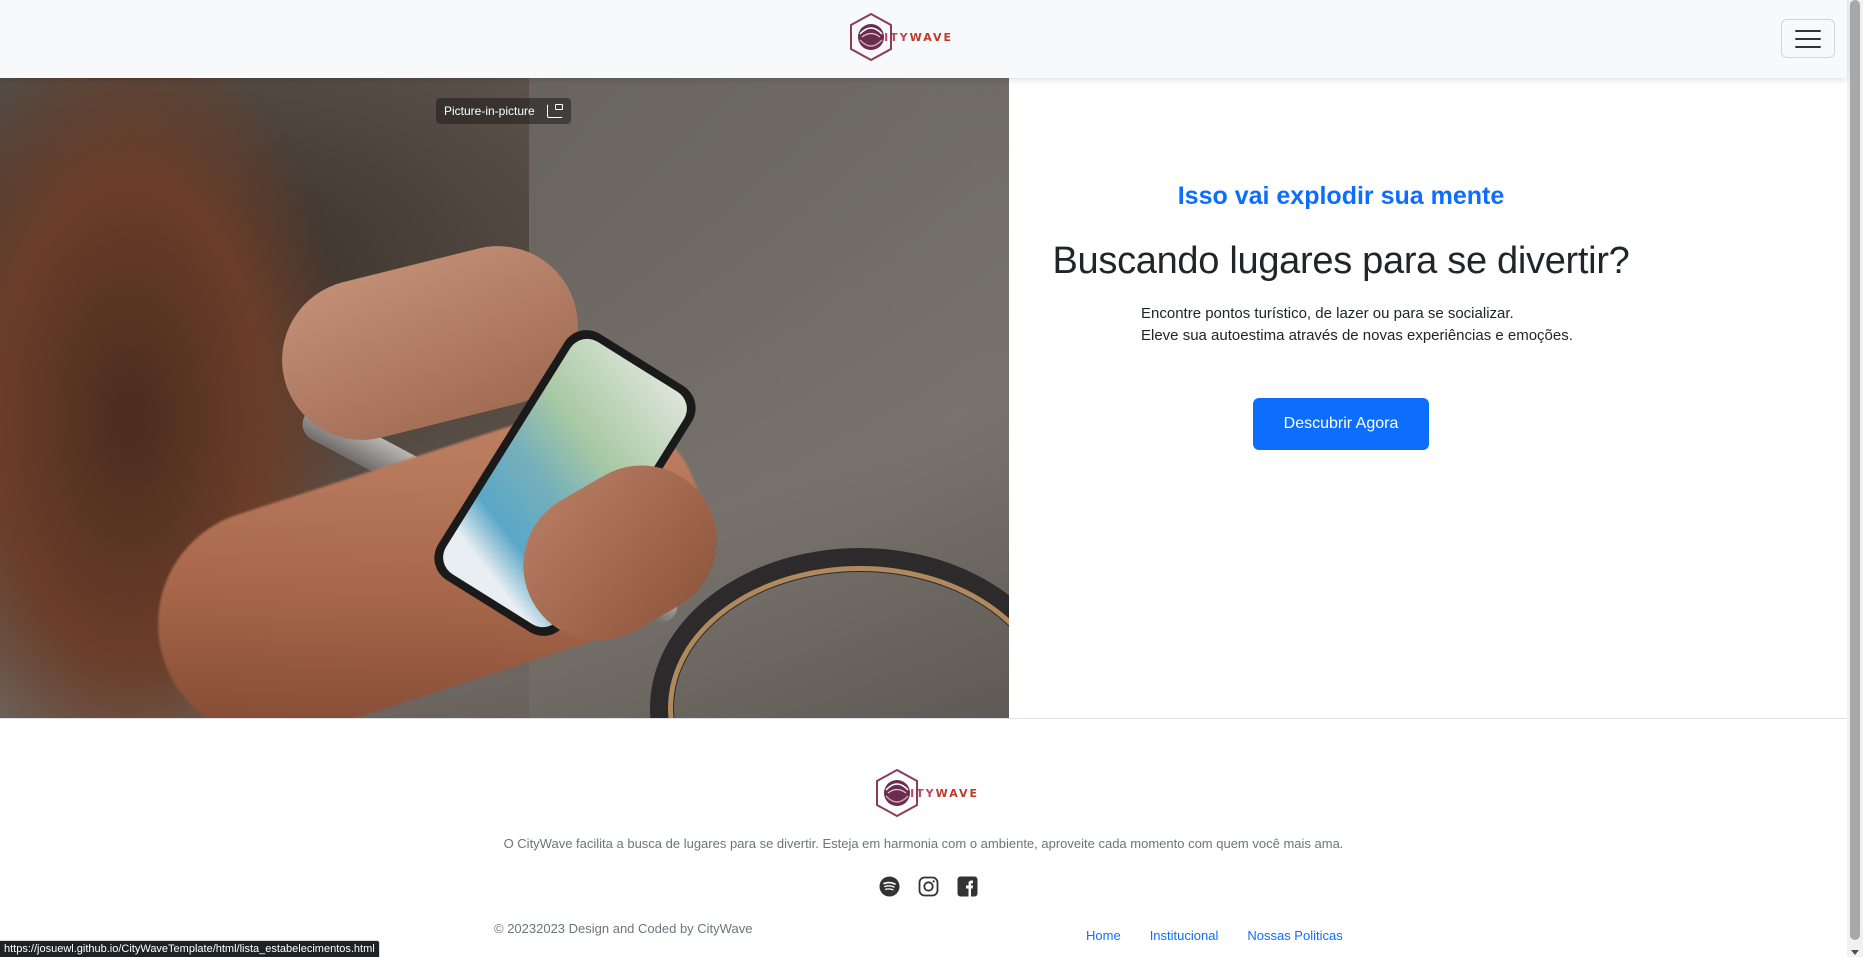  Describe the element at coordinates (554, 111) in the screenshot. I see `picture-in-picture-icon` at that location.